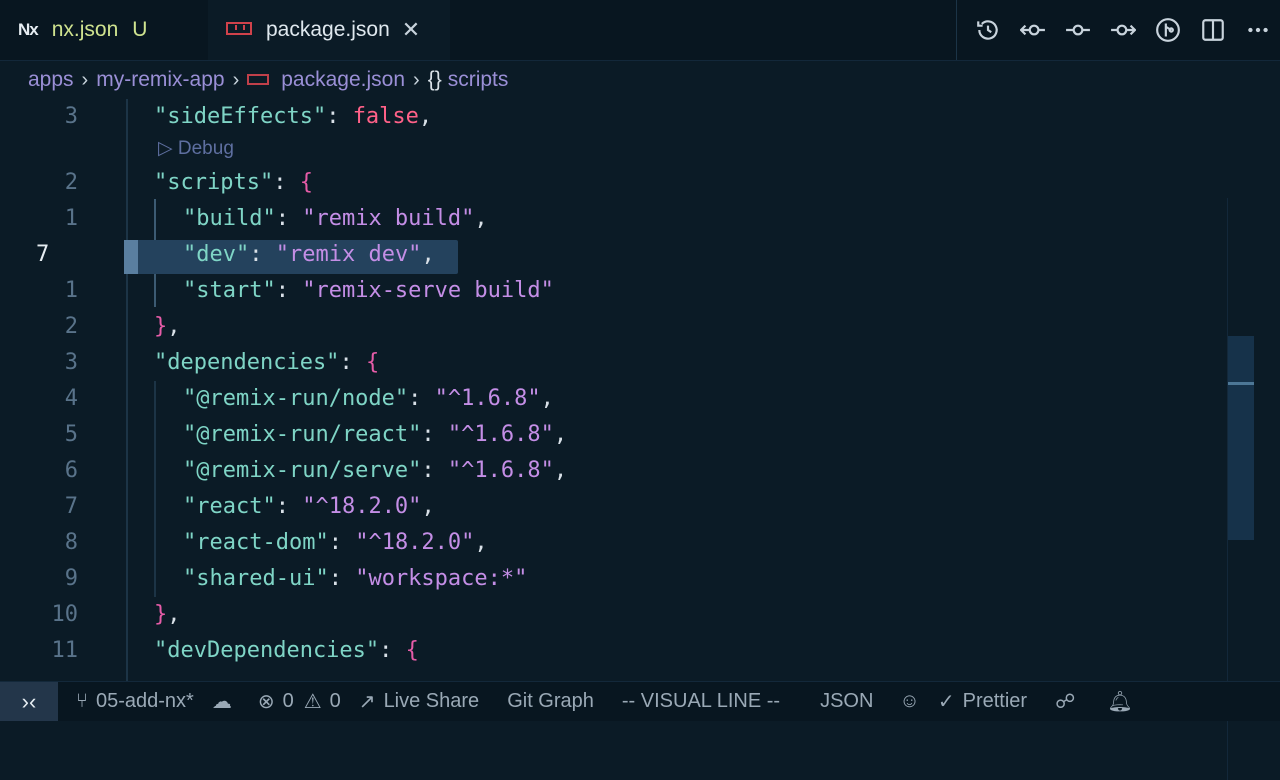 The height and width of the screenshot is (780, 1280). Describe the element at coordinates (256, 578) in the screenshot. I see `json-key: "shared-ui"` at that location.